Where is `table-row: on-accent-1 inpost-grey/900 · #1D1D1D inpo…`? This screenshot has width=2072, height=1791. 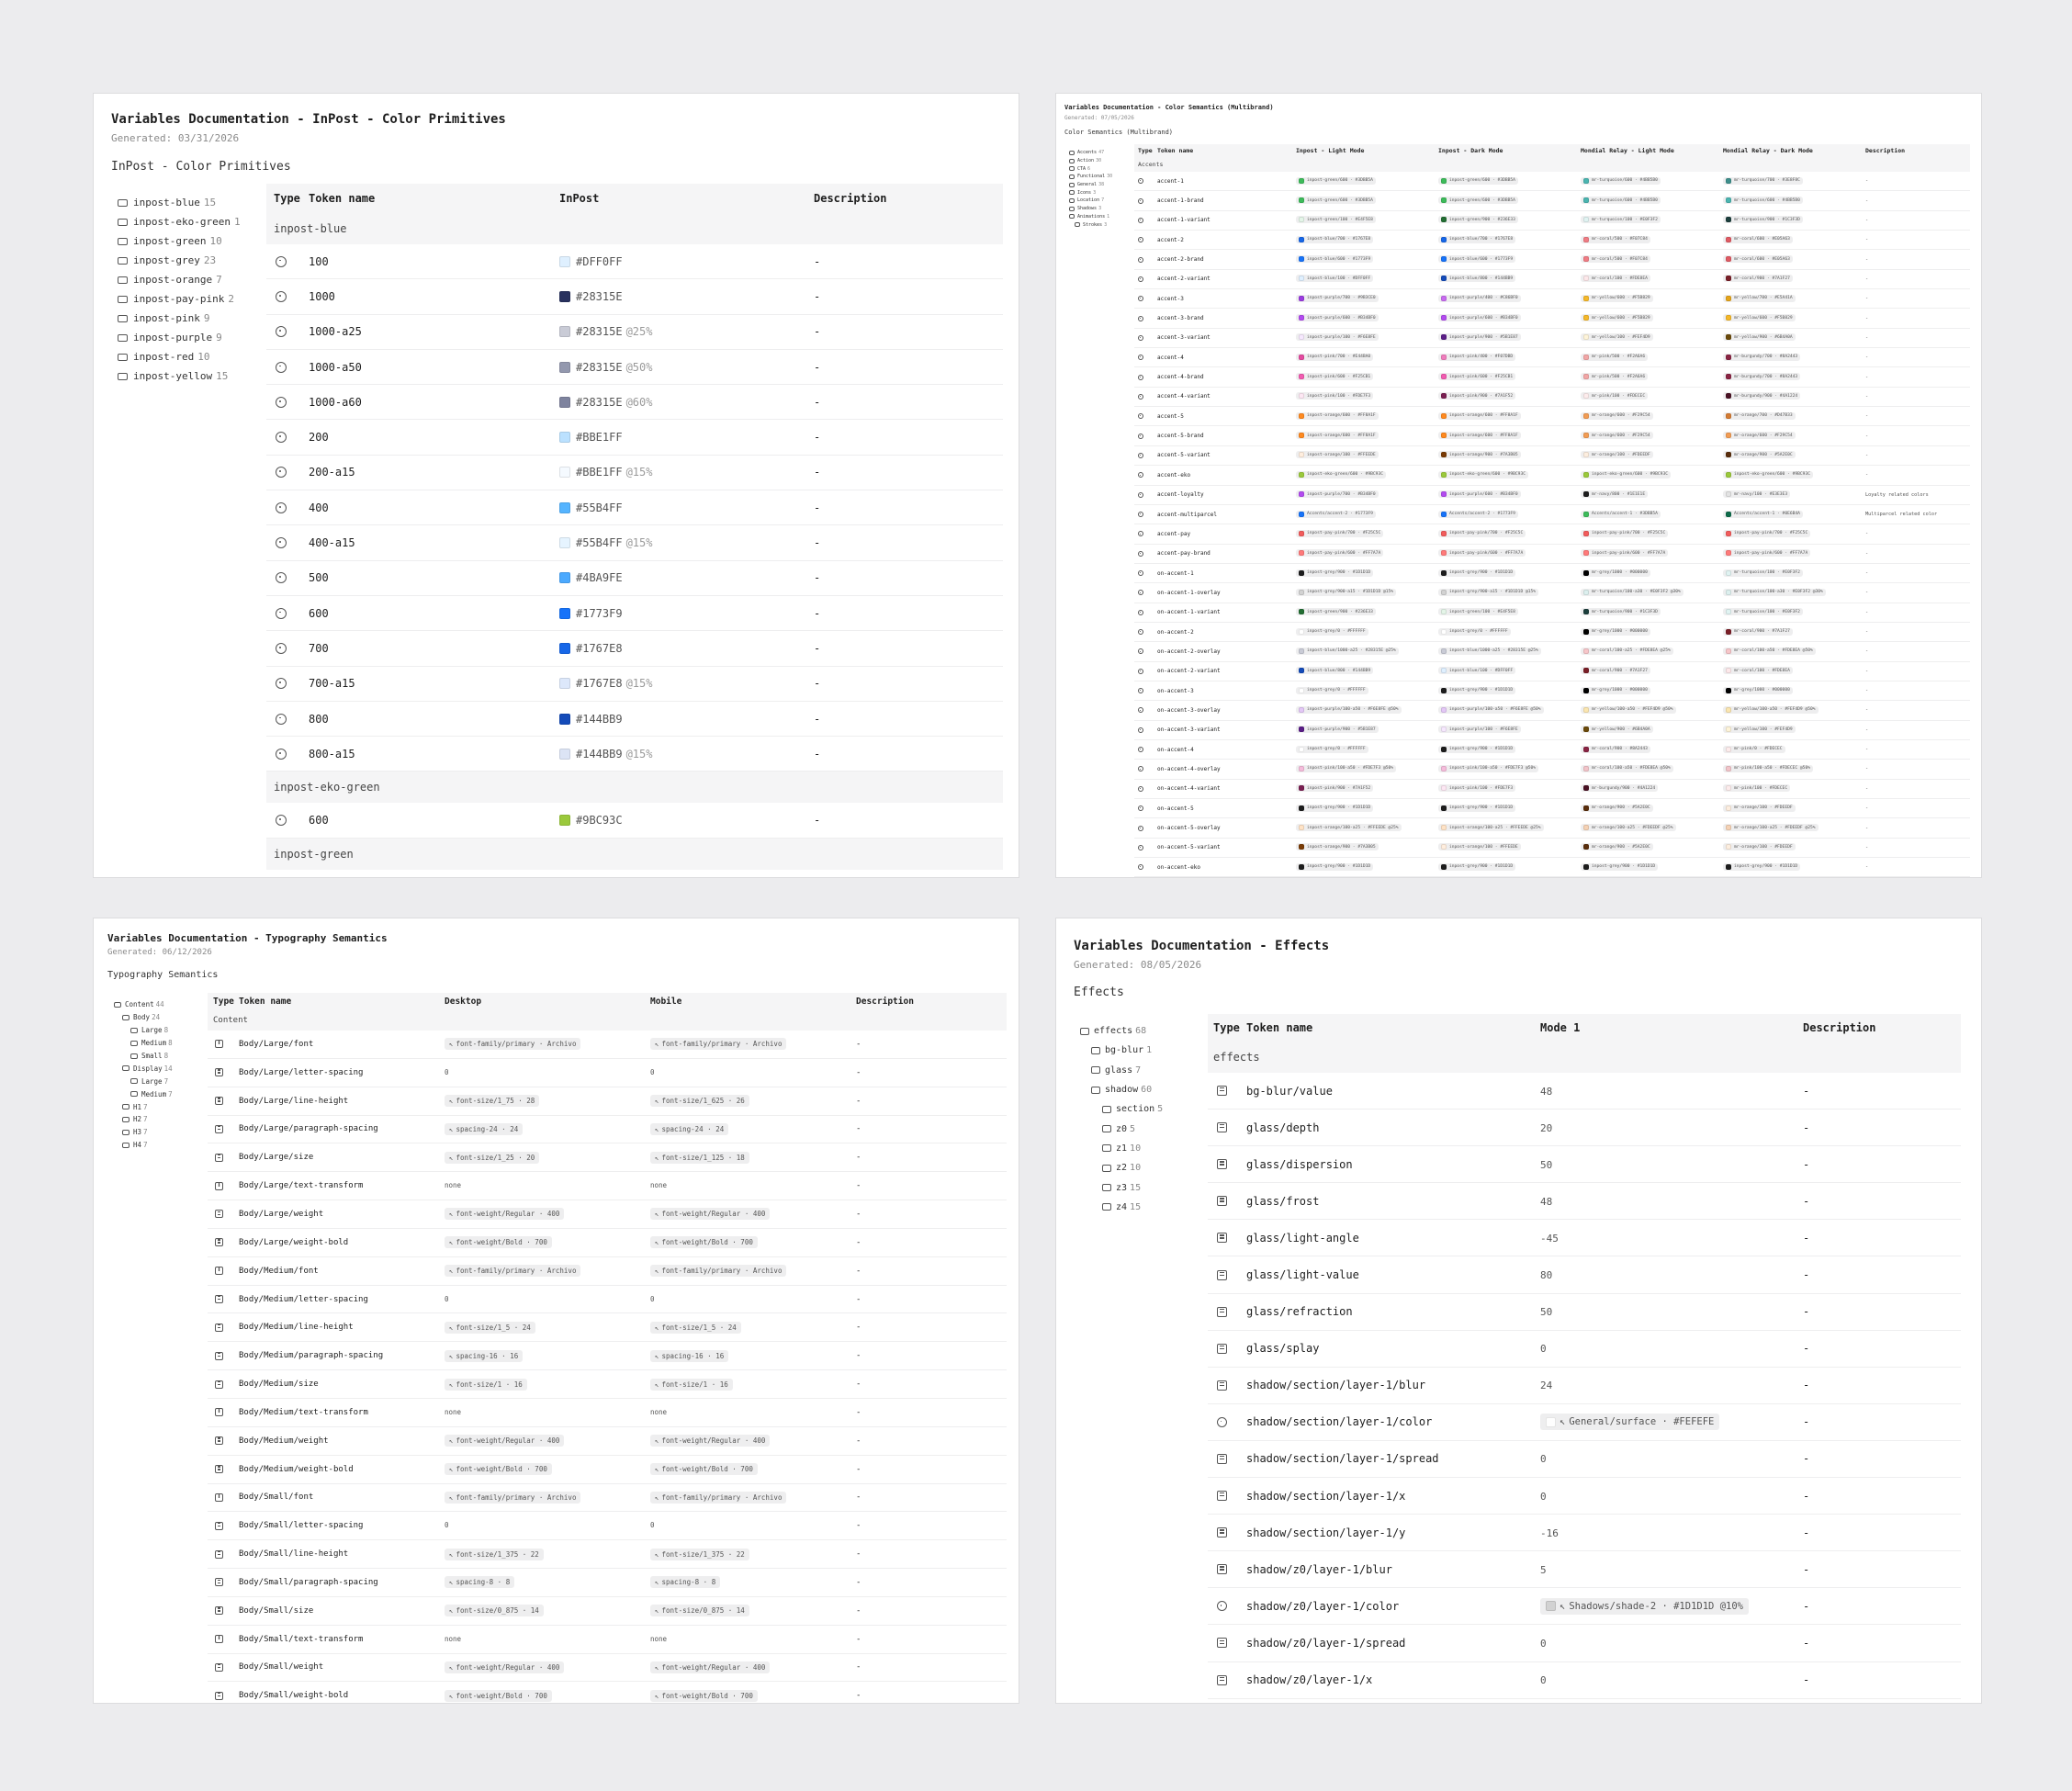
table-row: on-accent-1 inpost-grey/900 · #1D1D1D inpo… is located at coordinates (1552, 574).